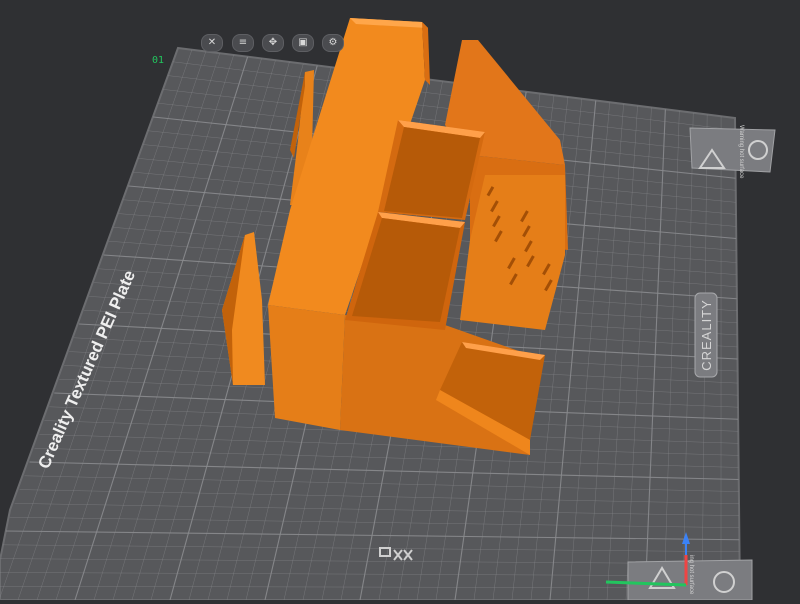  I want to click on warning-text-top: Warning hot surface, so click(741, 152).